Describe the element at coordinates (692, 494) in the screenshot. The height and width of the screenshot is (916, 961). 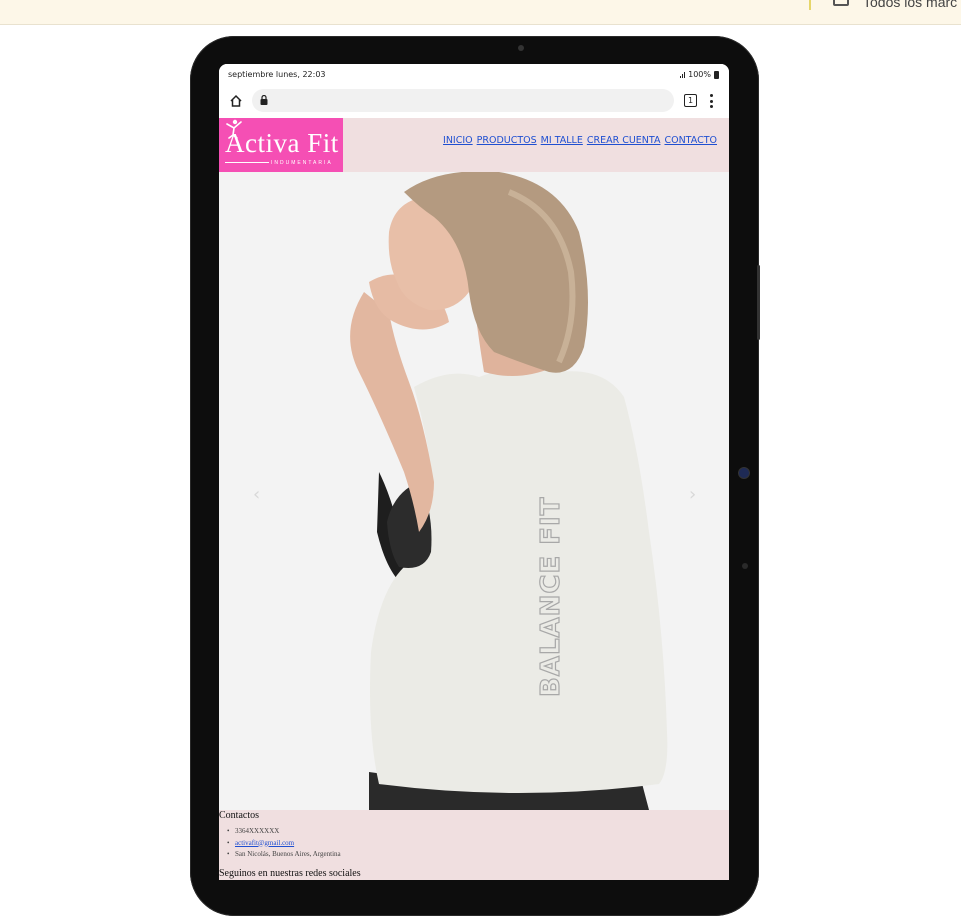
I see `carousel-next-button: ›` at that location.